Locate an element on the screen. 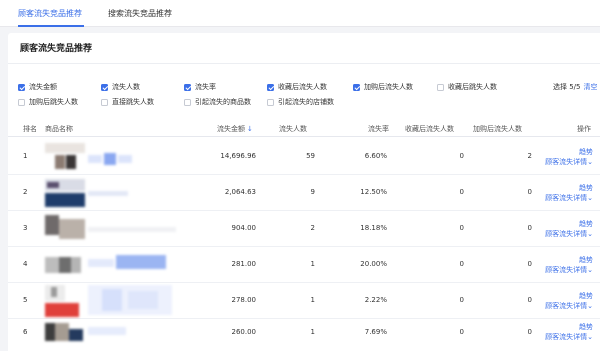 This screenshot has width=600, height=351. people-cell: 9 is located at coordinates (312, 192).